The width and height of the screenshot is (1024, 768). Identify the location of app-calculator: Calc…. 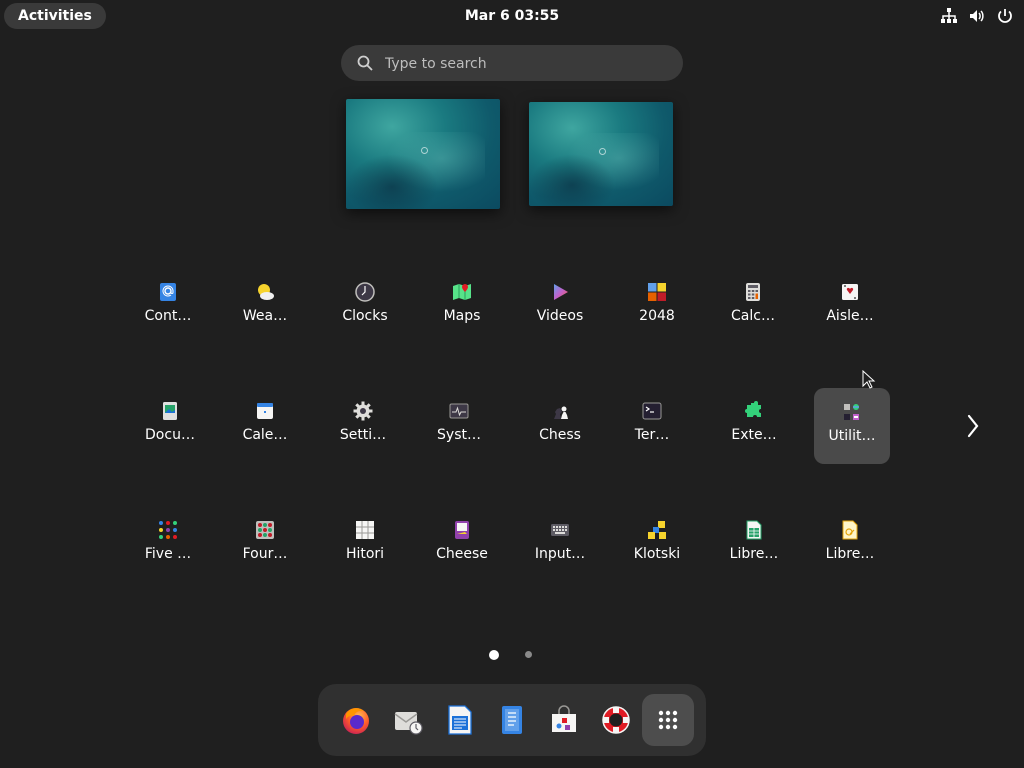
(753, 306).